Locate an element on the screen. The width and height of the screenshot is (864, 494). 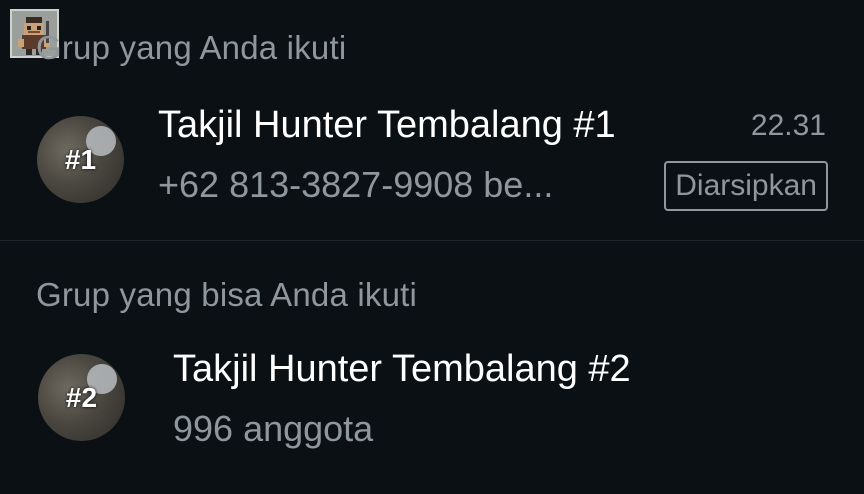
archived-badge: Diarsipkan is located at coordinates (746, 186).